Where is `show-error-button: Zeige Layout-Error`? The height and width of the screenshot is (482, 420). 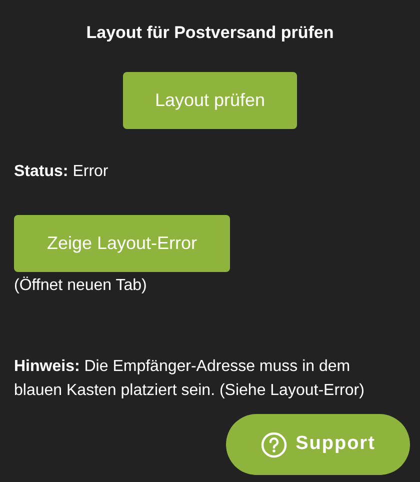 show-error-button: Zeige Layout-Error is located at coordinates (122, 243).